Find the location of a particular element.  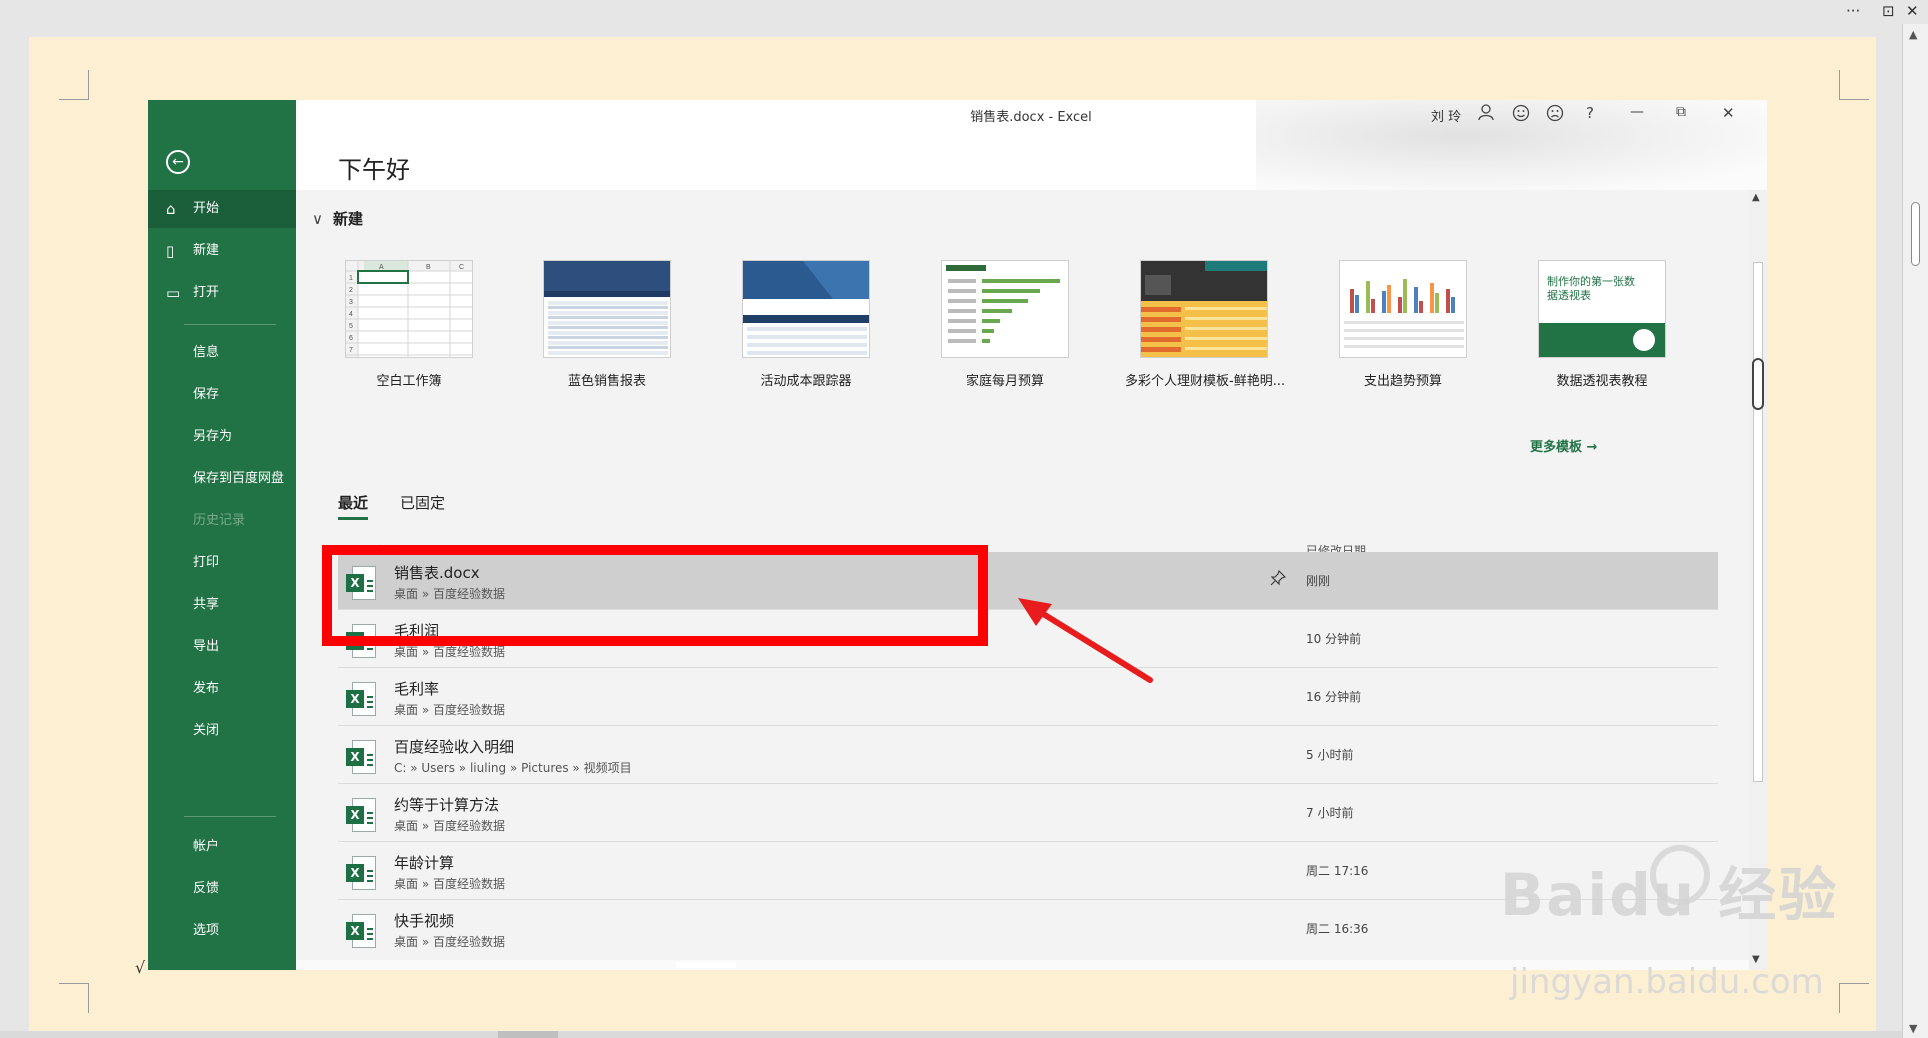

back-arrow-icon: ← is located at coordinates (178, 162).